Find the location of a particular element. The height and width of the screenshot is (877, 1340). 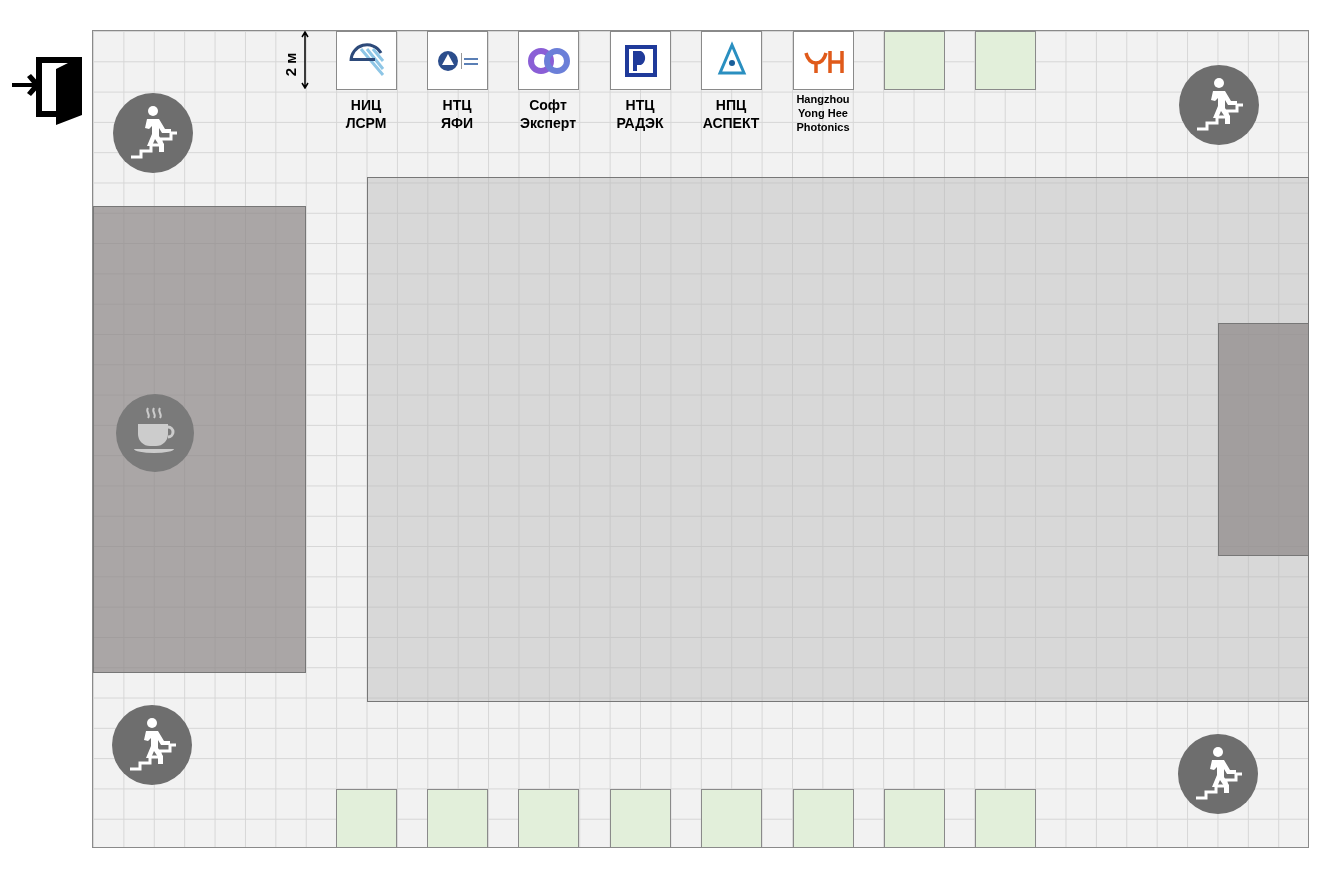

scale-arrow is located at coordinates (305, 60).